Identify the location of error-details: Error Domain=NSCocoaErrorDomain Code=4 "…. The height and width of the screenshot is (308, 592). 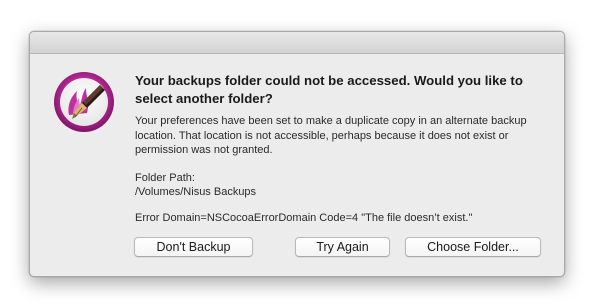
(304, 218).